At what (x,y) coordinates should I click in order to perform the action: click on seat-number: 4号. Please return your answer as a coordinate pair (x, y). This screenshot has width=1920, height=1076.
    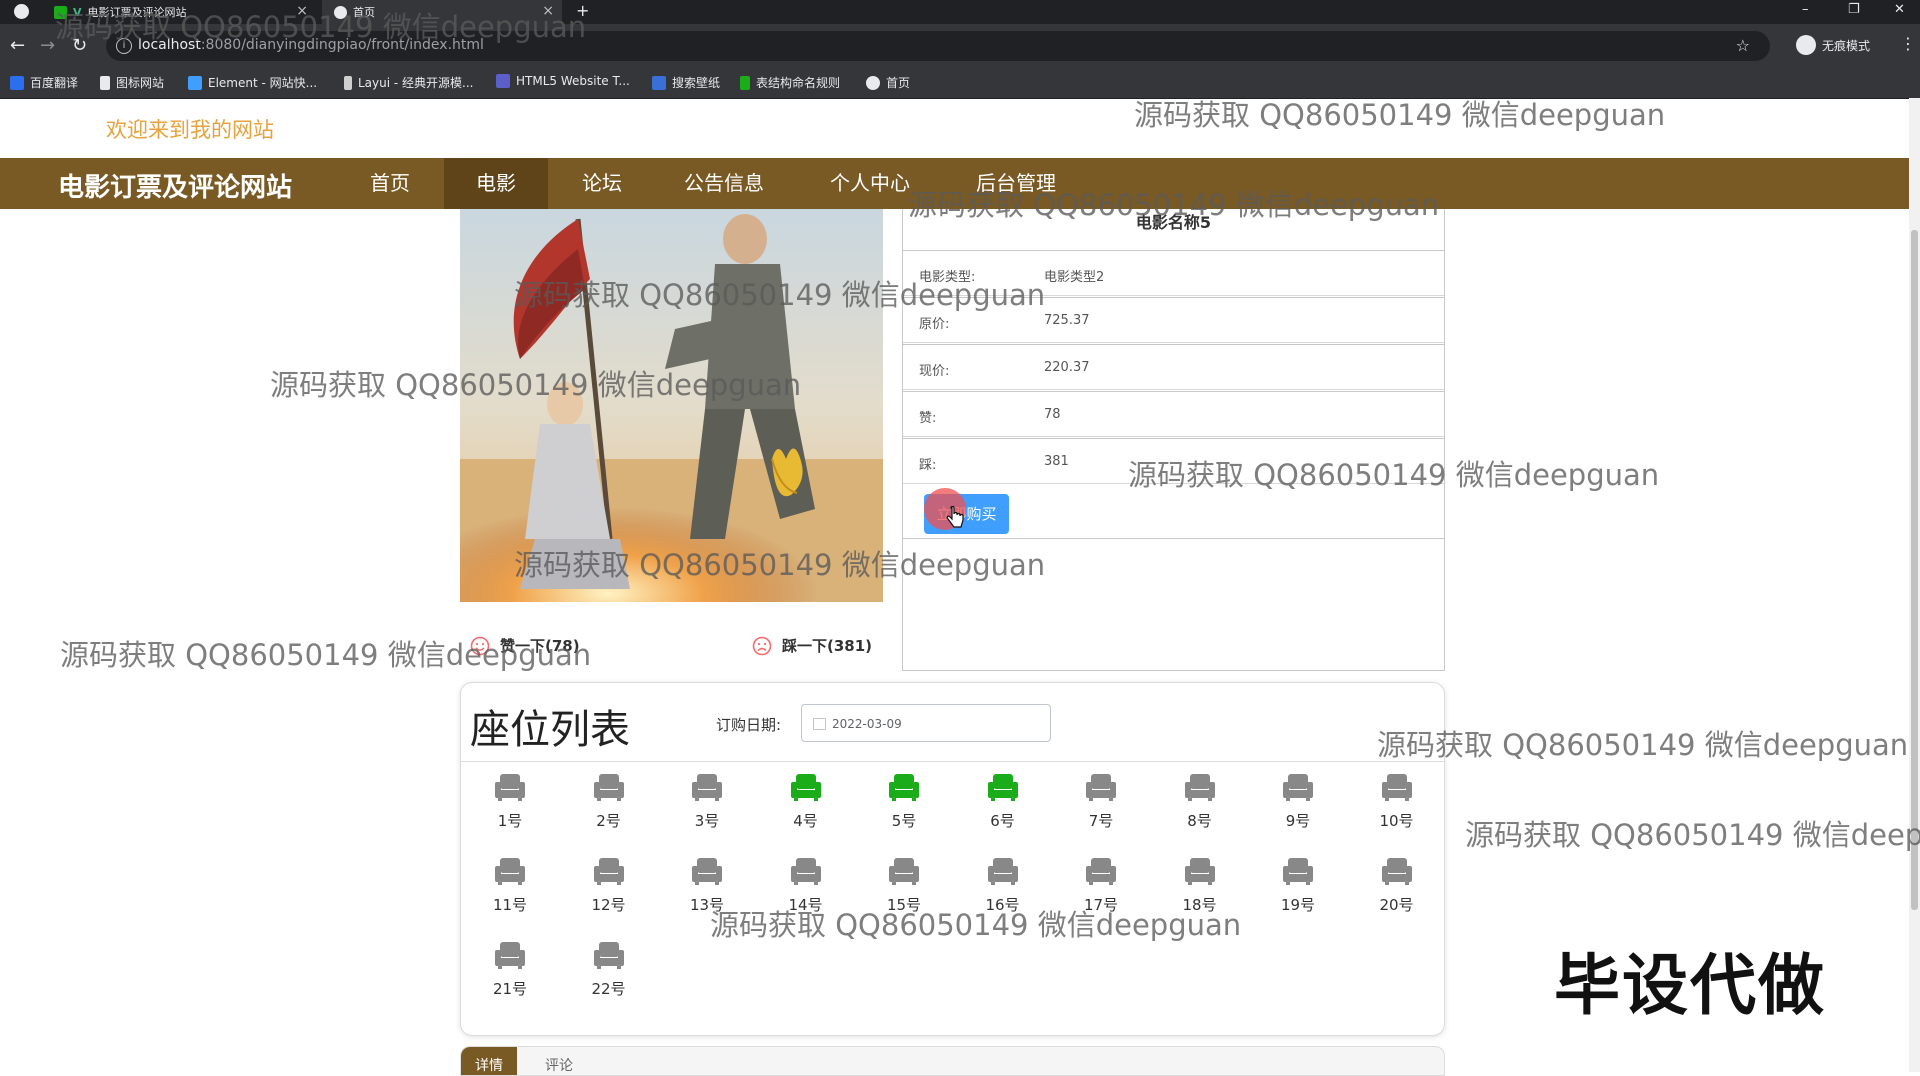
    Looking at the image, I should click on (805, 821).